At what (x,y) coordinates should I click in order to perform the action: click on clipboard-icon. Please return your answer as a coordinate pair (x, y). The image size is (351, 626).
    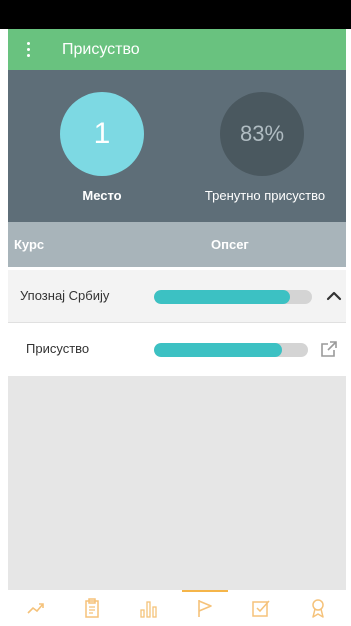
    Looking at the image, I should click on (92, 608).